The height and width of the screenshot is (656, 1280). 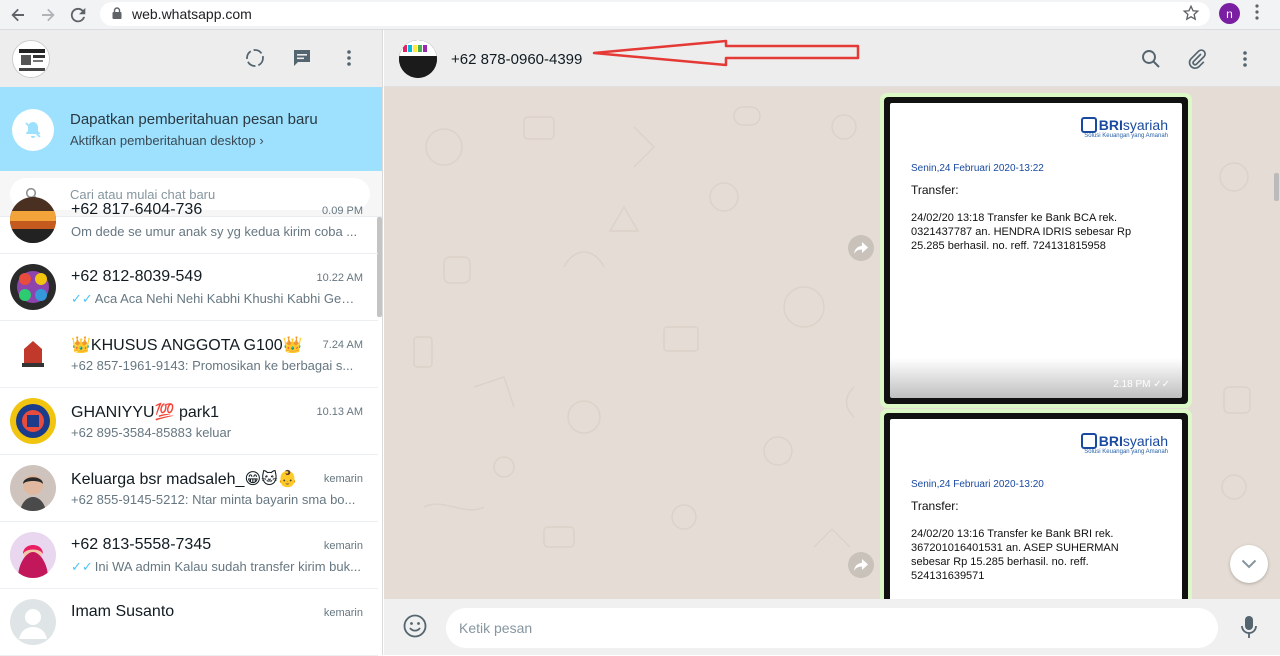 I want to click on new-chat-icon, so click(x=302, y=58).